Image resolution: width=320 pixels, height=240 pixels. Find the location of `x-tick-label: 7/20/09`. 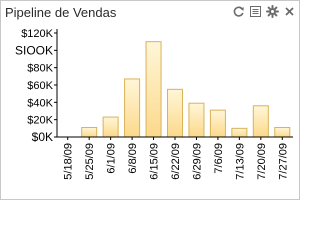

x-tick-label: 7/20/09 is located at coordinates (262, 161).